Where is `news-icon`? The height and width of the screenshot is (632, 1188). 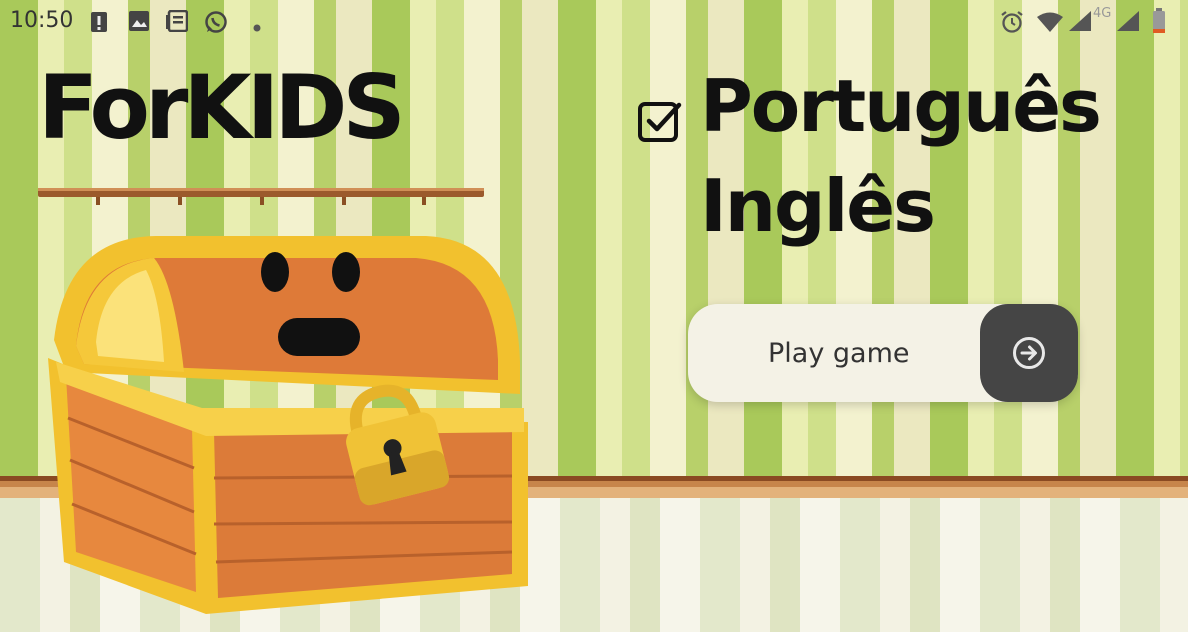 news-icon is located at coordinates (177, 22).